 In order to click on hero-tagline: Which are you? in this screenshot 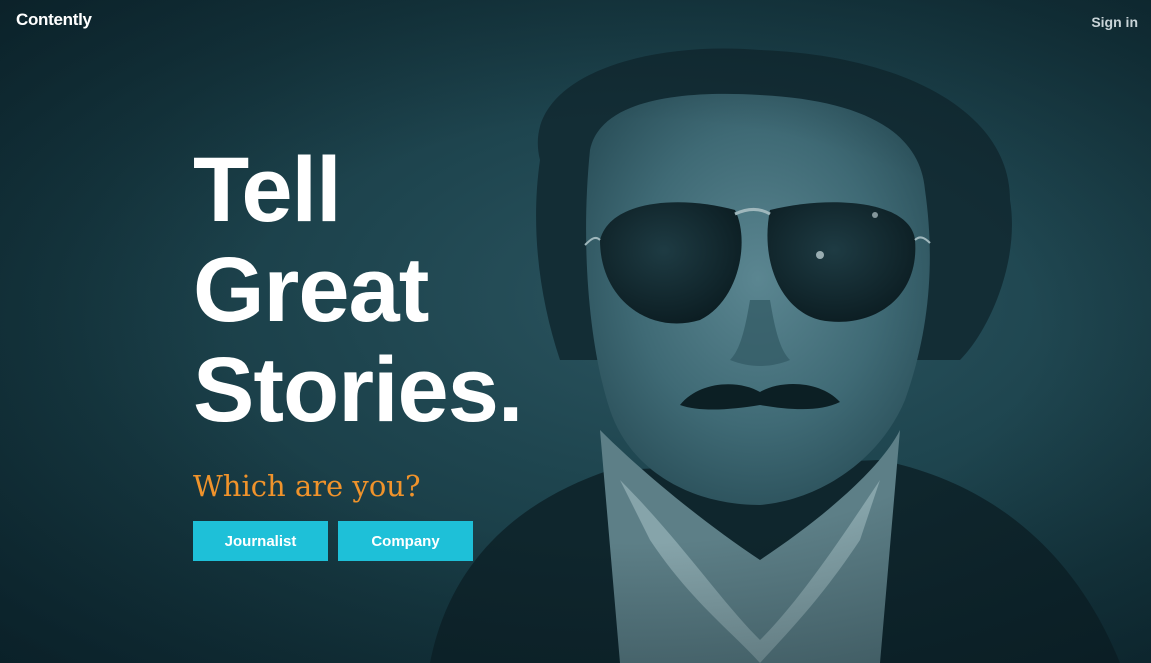, I will do `click(307, 486)`.